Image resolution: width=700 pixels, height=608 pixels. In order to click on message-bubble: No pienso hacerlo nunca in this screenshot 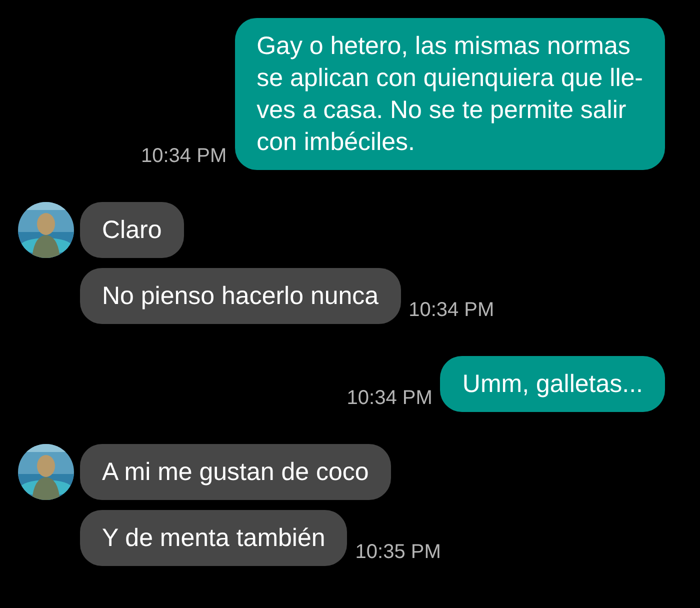, I will do `click(240, 296)`.